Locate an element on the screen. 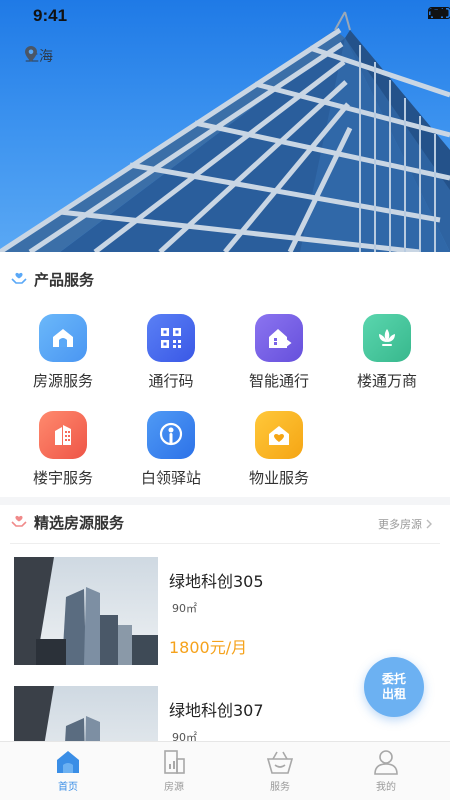 The image size is (450, 800). tab-label: 我的 is located at coordinates (386, 787).